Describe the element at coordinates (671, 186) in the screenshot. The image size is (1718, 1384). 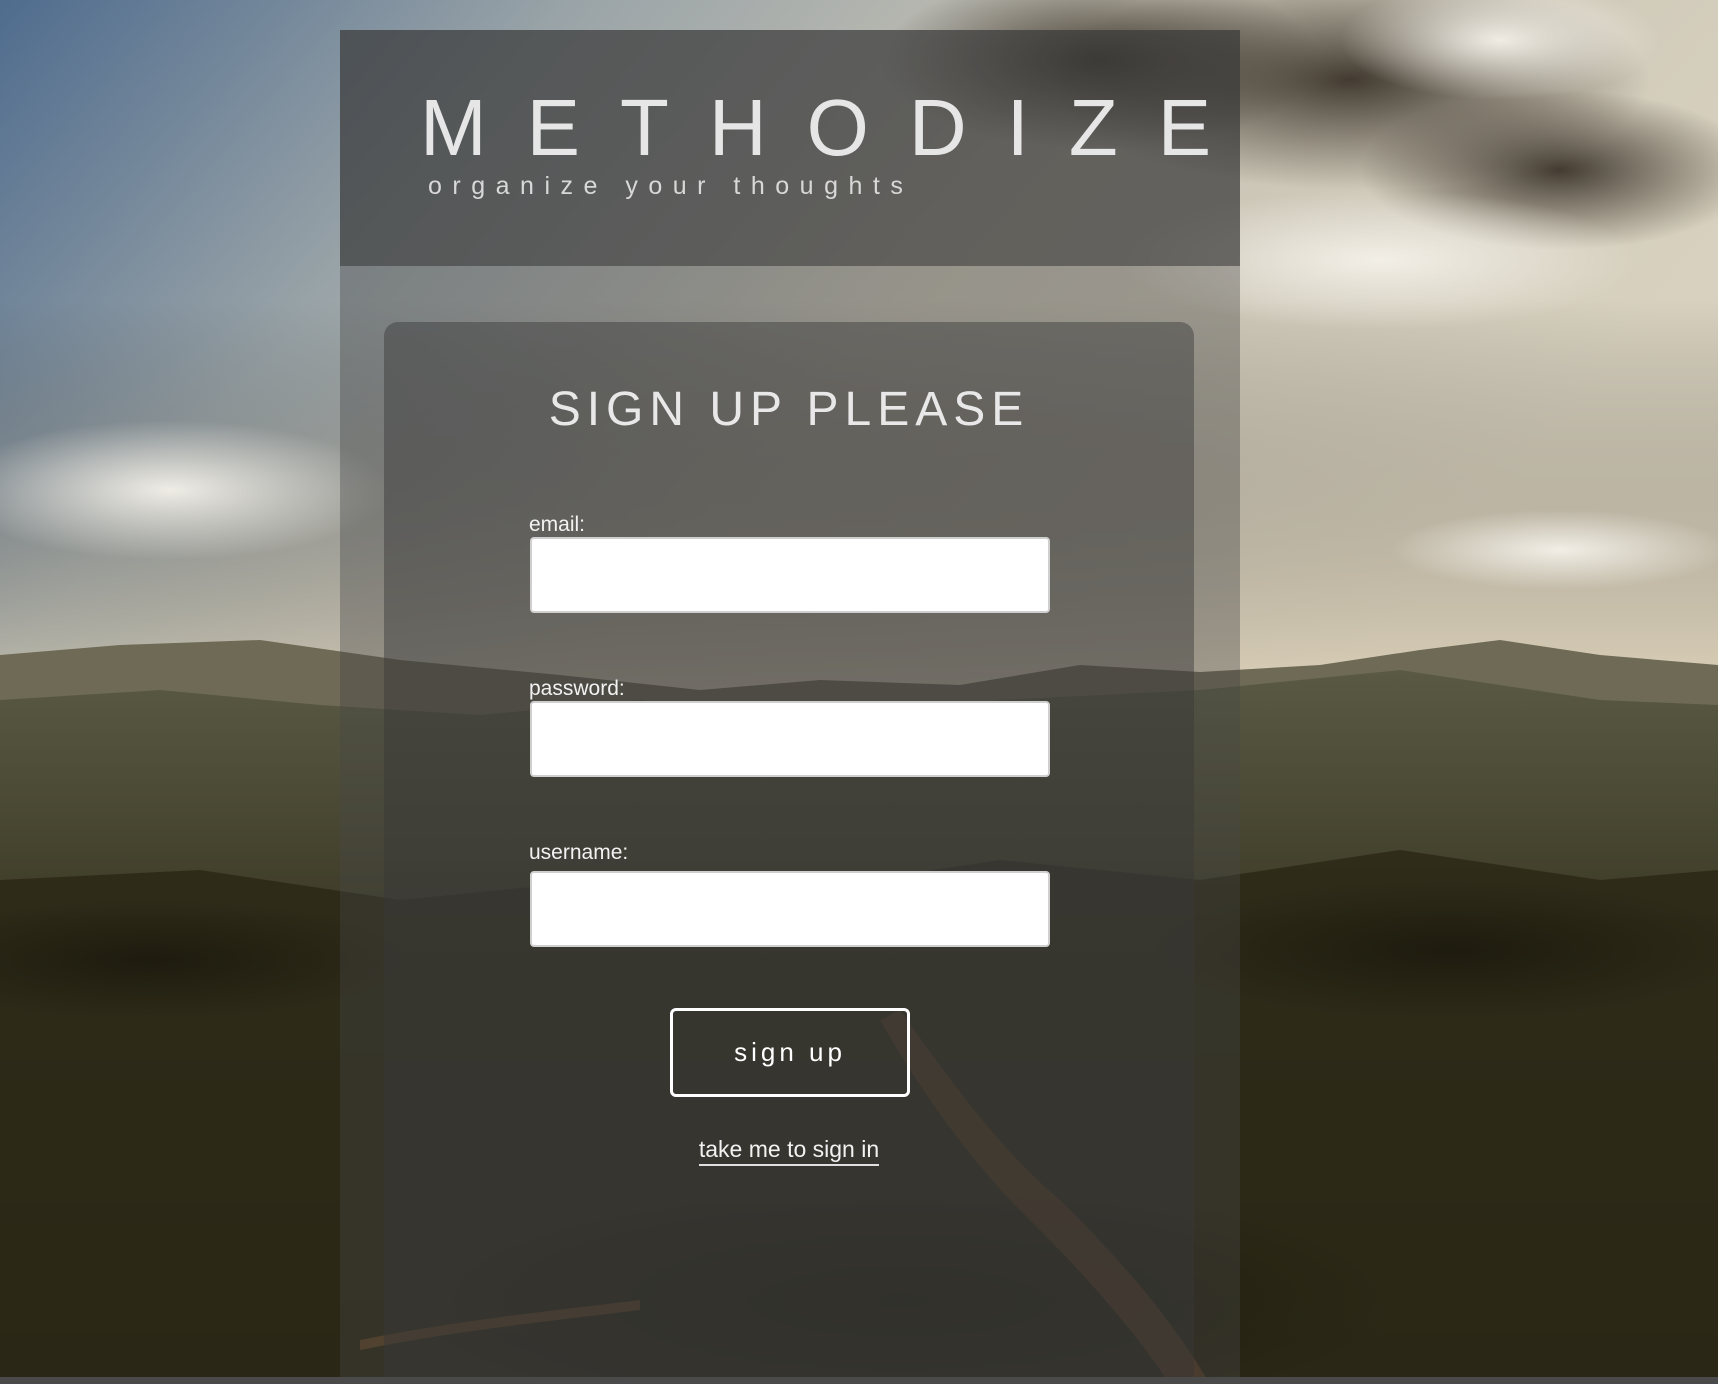
I see `brand-tagline: organize your thoughts` at that location.